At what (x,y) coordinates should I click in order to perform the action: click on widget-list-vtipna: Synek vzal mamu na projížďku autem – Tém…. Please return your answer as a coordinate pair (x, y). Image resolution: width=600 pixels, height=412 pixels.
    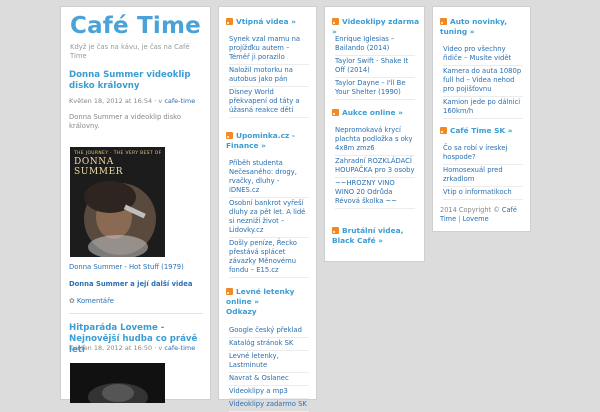
    Looking at the image, I should click on (269, 76).